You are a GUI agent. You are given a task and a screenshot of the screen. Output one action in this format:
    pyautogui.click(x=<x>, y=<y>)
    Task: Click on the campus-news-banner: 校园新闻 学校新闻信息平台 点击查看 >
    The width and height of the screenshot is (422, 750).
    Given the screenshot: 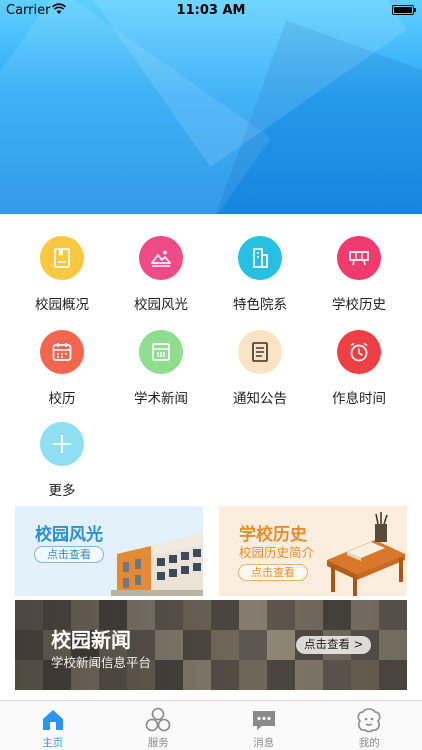 What is the action you would take?
    pyautogui.click(x=211, y=645)
    